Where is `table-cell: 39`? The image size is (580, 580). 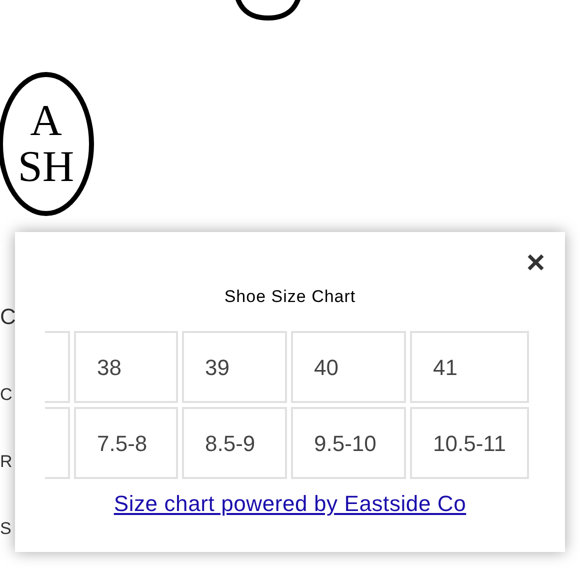
table-cell: 39 is located at coordinates (234, 367).